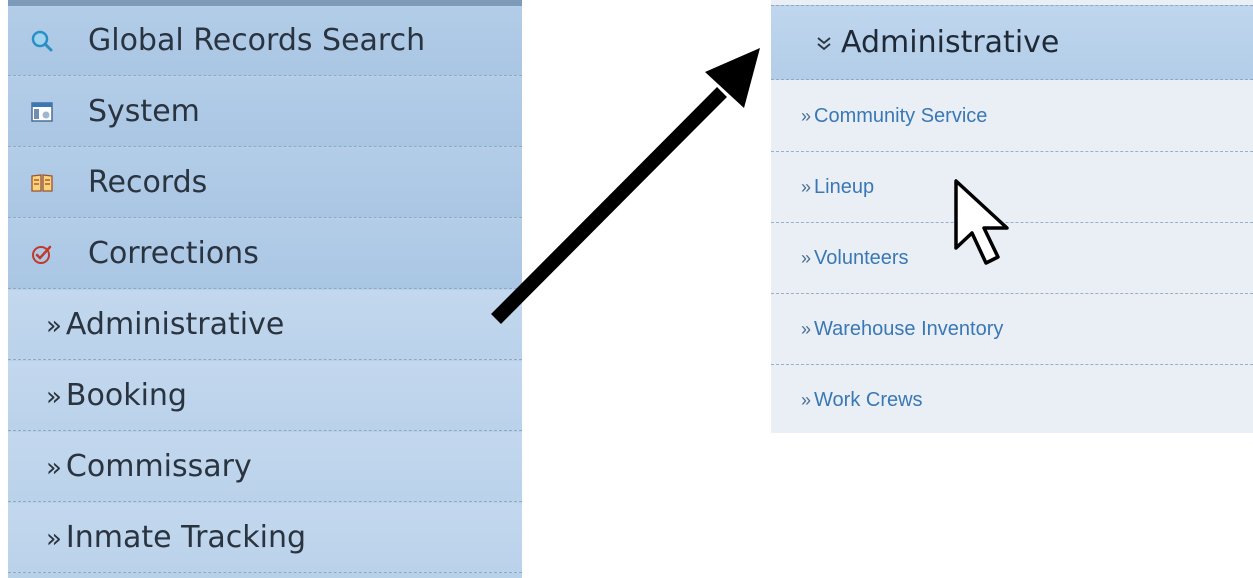  Describe the element at coordinates (265, 396) in the screenshot. I see `submenu-item-booking: » Booking` at that location.